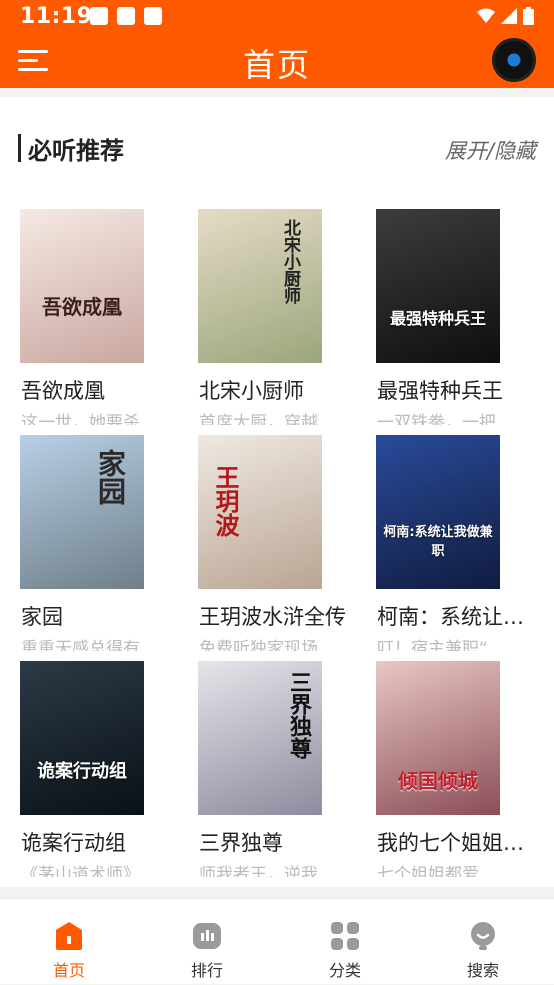 This screenshot has width=554, height=985. Describe the element at coordinates (19, 148) in the screenshot. I see `section-marker` at that location.